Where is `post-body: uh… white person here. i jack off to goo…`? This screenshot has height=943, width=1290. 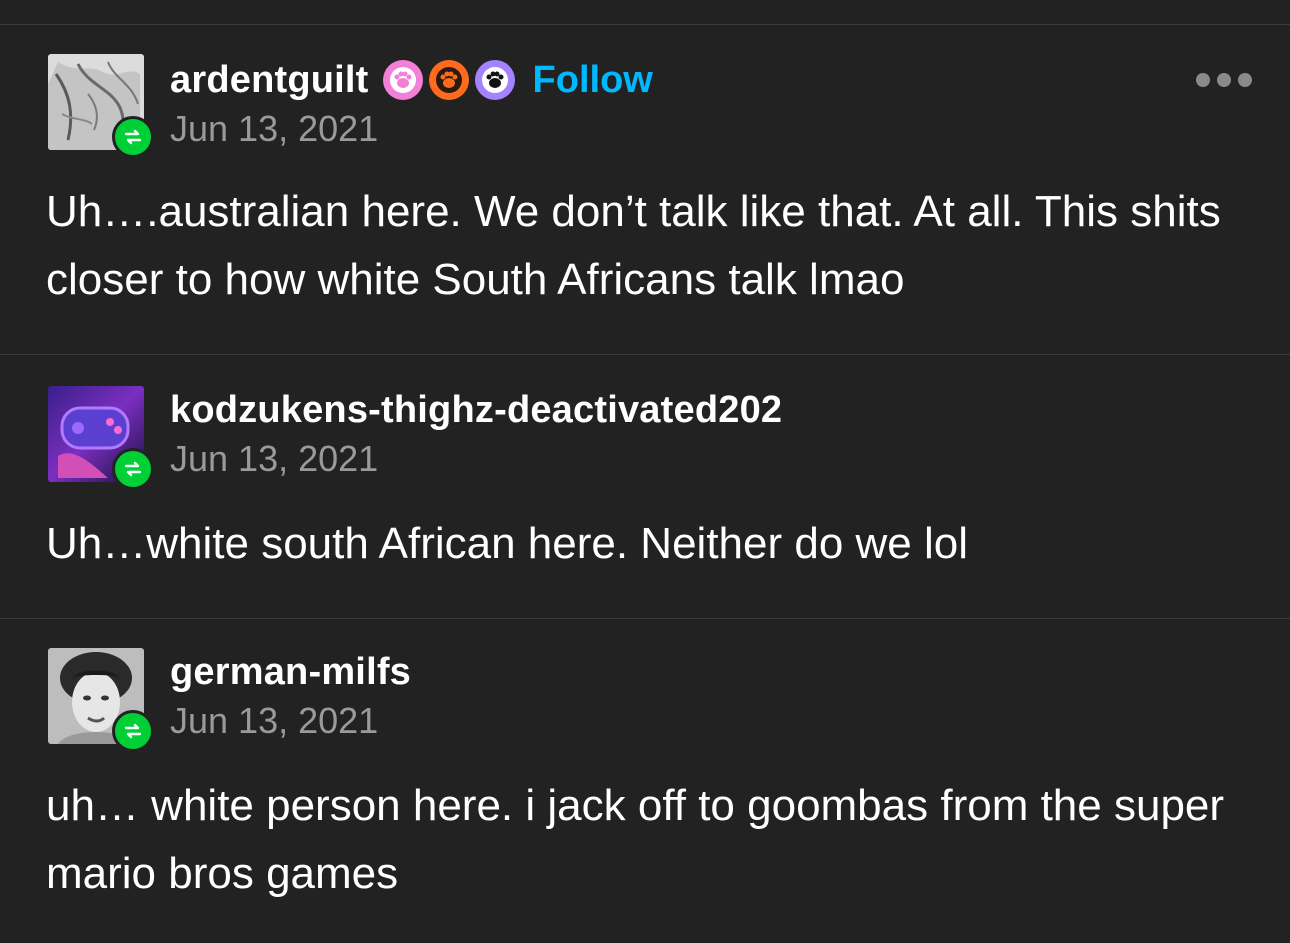 post-body: uh… white person here. i jack off to goo… is located at coordinates (635, 839).